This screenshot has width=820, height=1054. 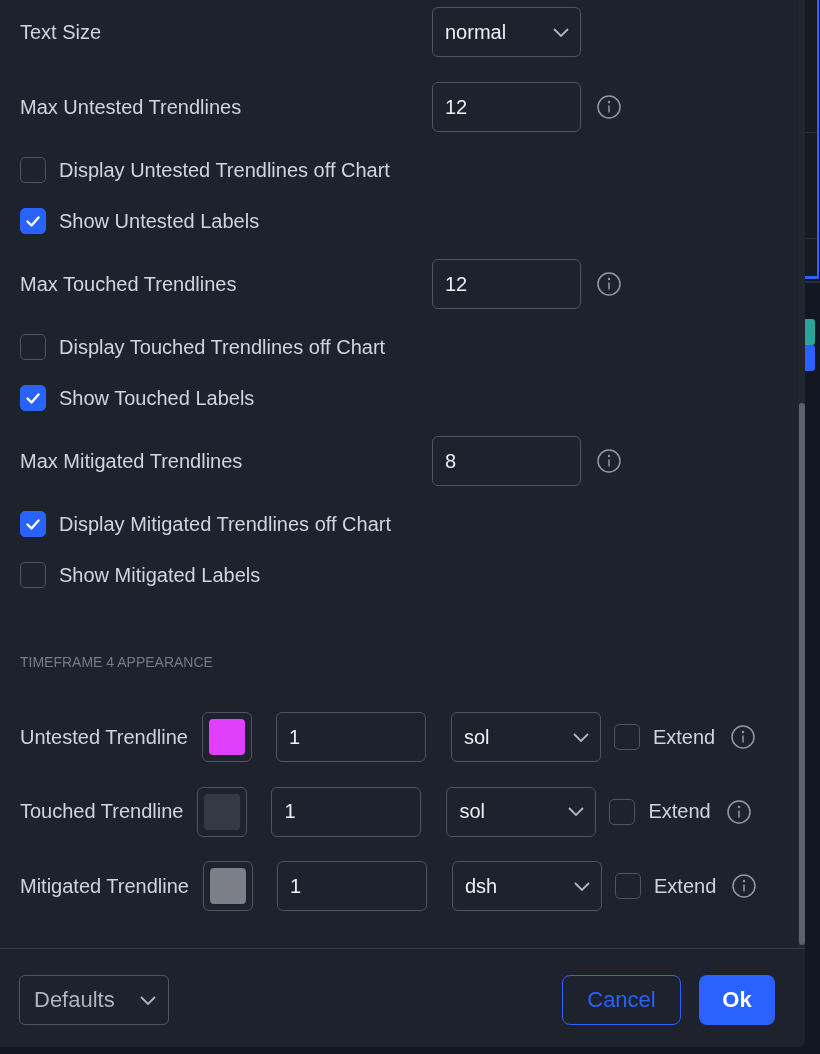 I want to click on setting-label: Max Touched Trendlines, so click(x=129, y=284).